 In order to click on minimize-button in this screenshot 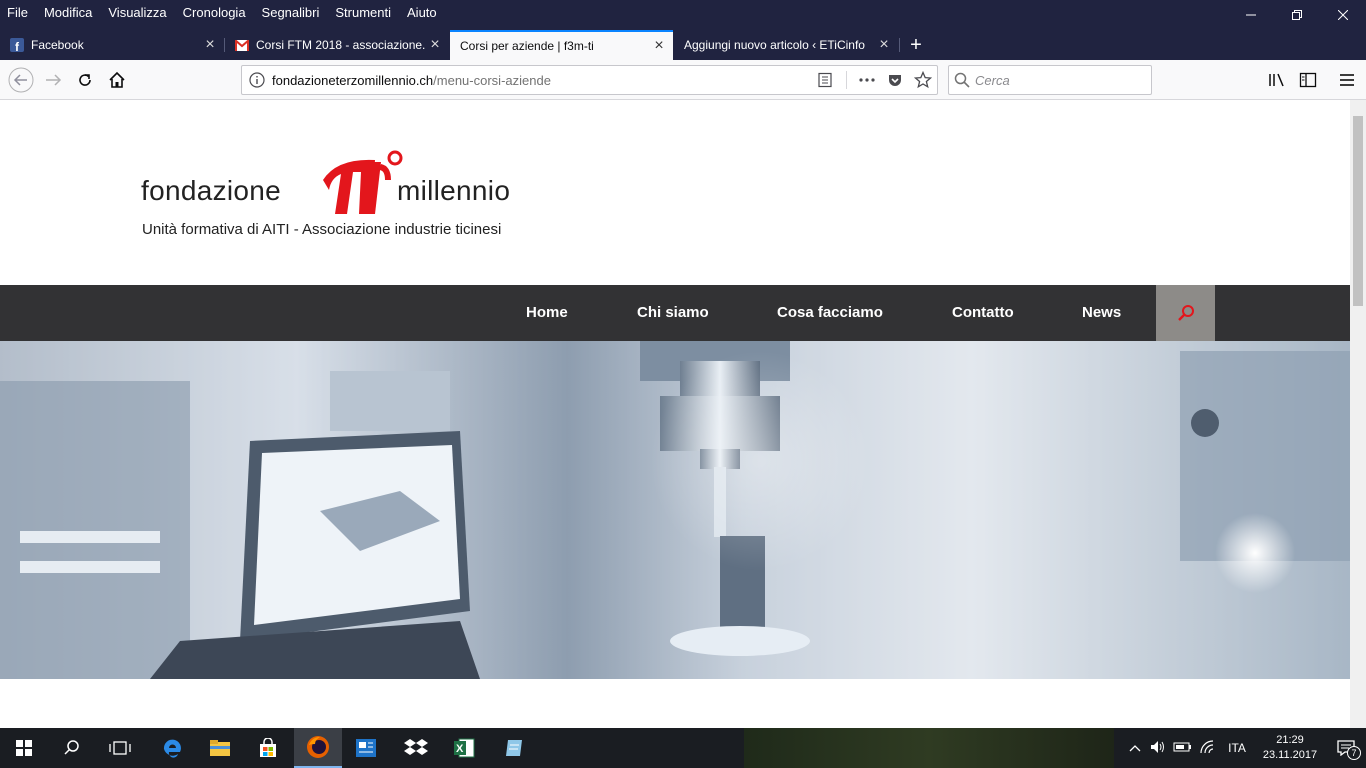, I will do `click(1251, 15)`.